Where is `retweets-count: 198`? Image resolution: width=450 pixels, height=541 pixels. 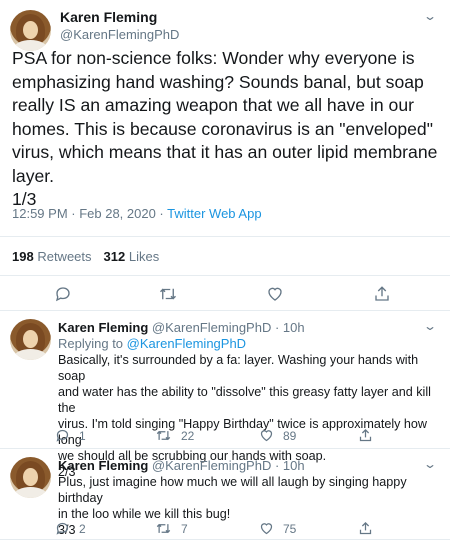
retweets-count: 198 is located at coordinates (23, 256).